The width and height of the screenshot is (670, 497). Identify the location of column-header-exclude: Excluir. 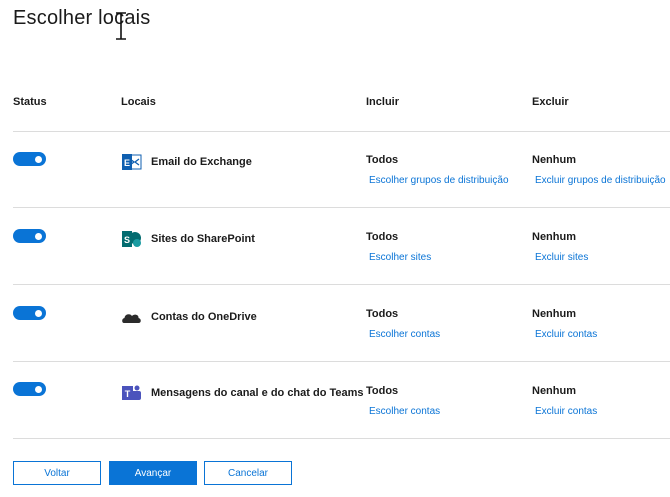
(550, 102).